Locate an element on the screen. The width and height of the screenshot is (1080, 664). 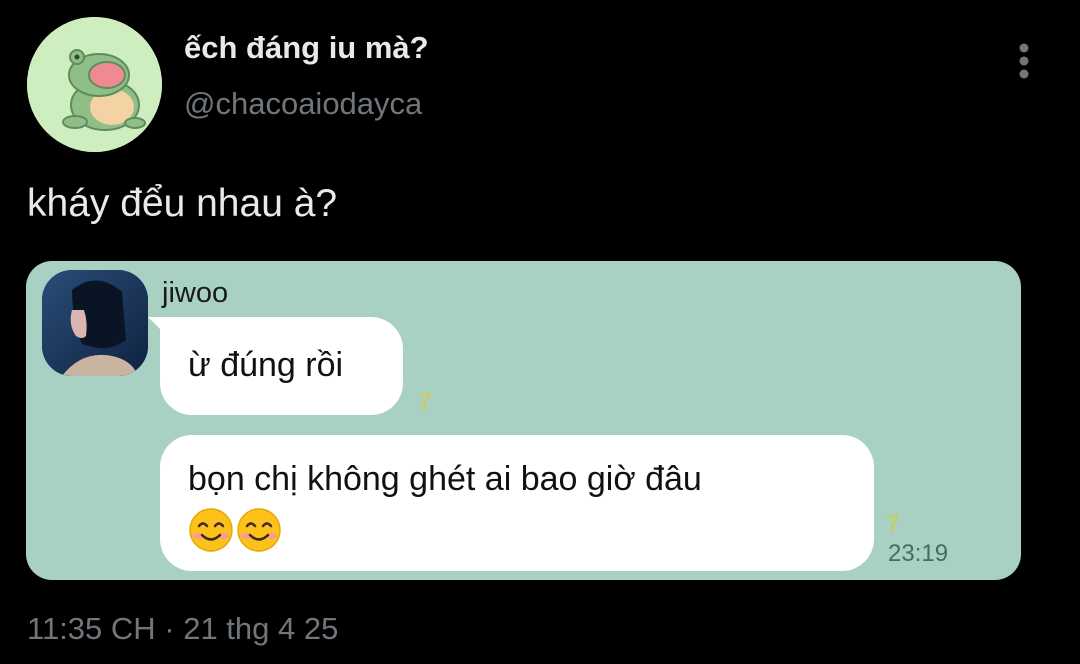
chat-message-text: ừ đúng rồi is located at coordinates (266, 365).